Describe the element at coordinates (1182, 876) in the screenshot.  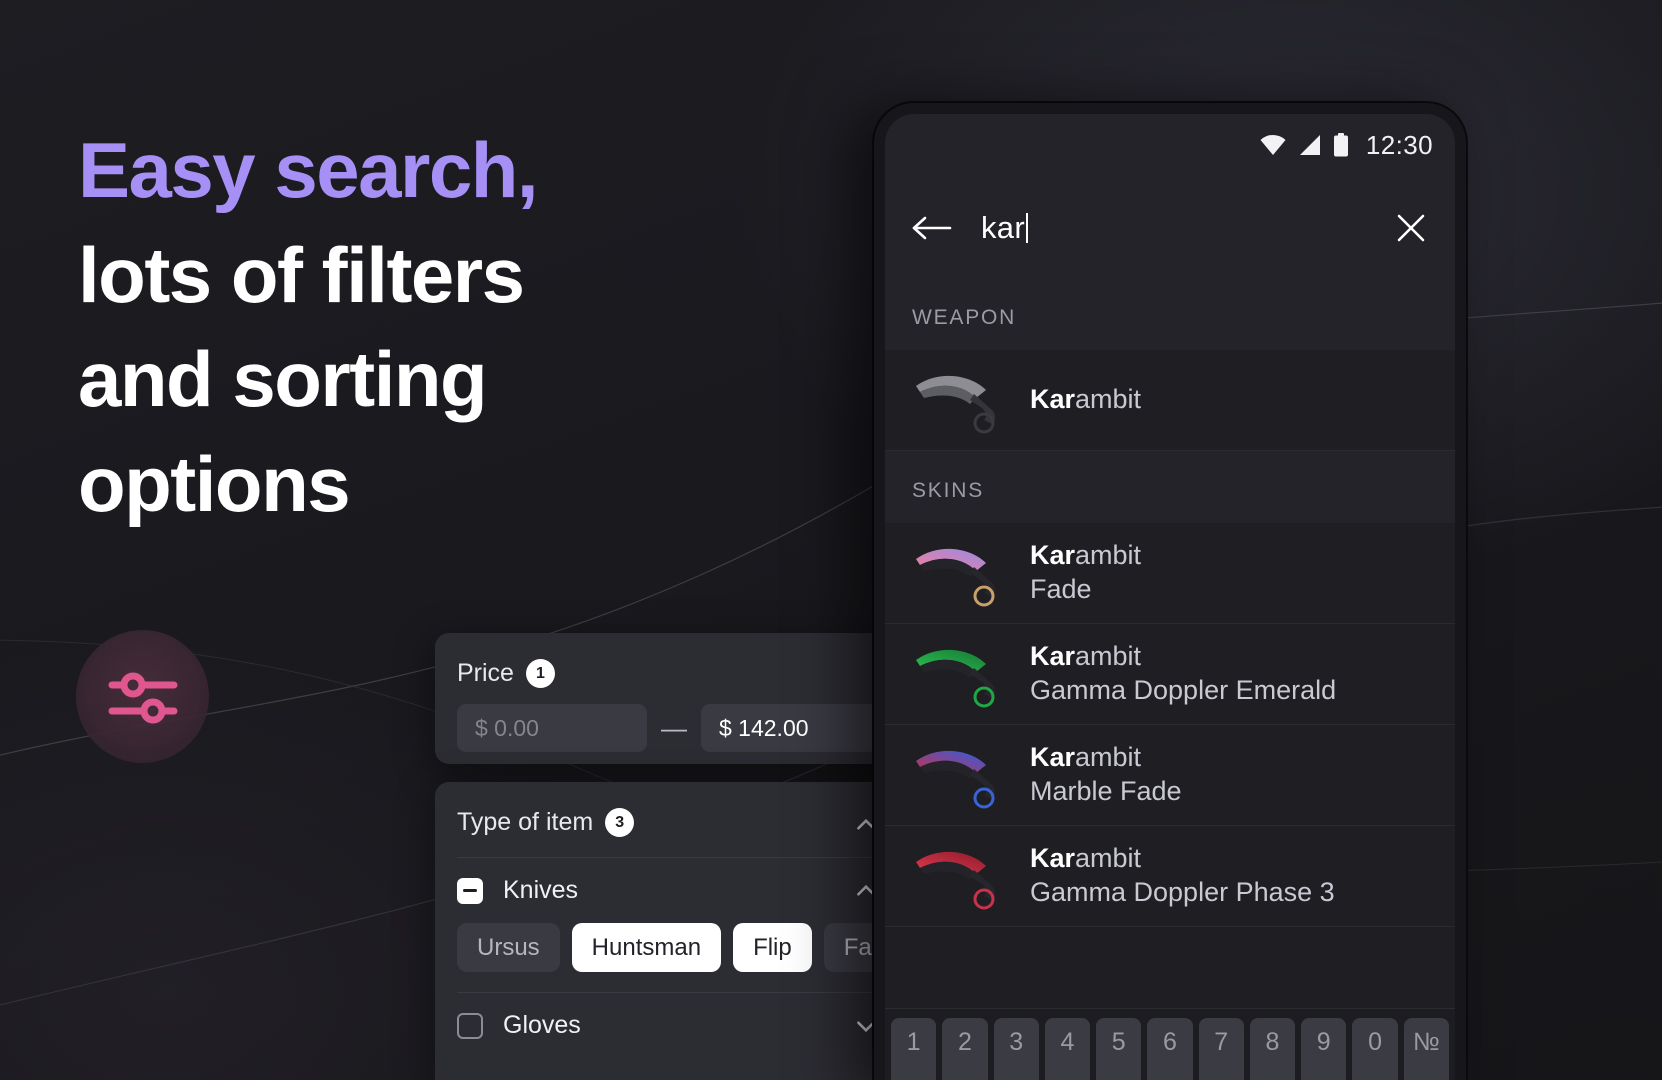
I see `item-title: Karambit Gamma Doppler Phase 3` at that location.